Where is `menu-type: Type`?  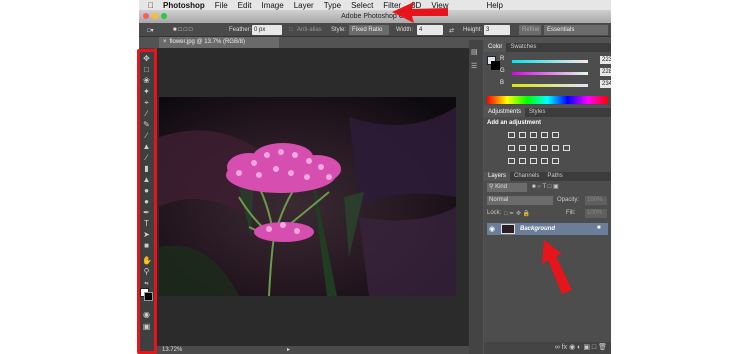 menu-type: Type is located at coordinates (332, 5).